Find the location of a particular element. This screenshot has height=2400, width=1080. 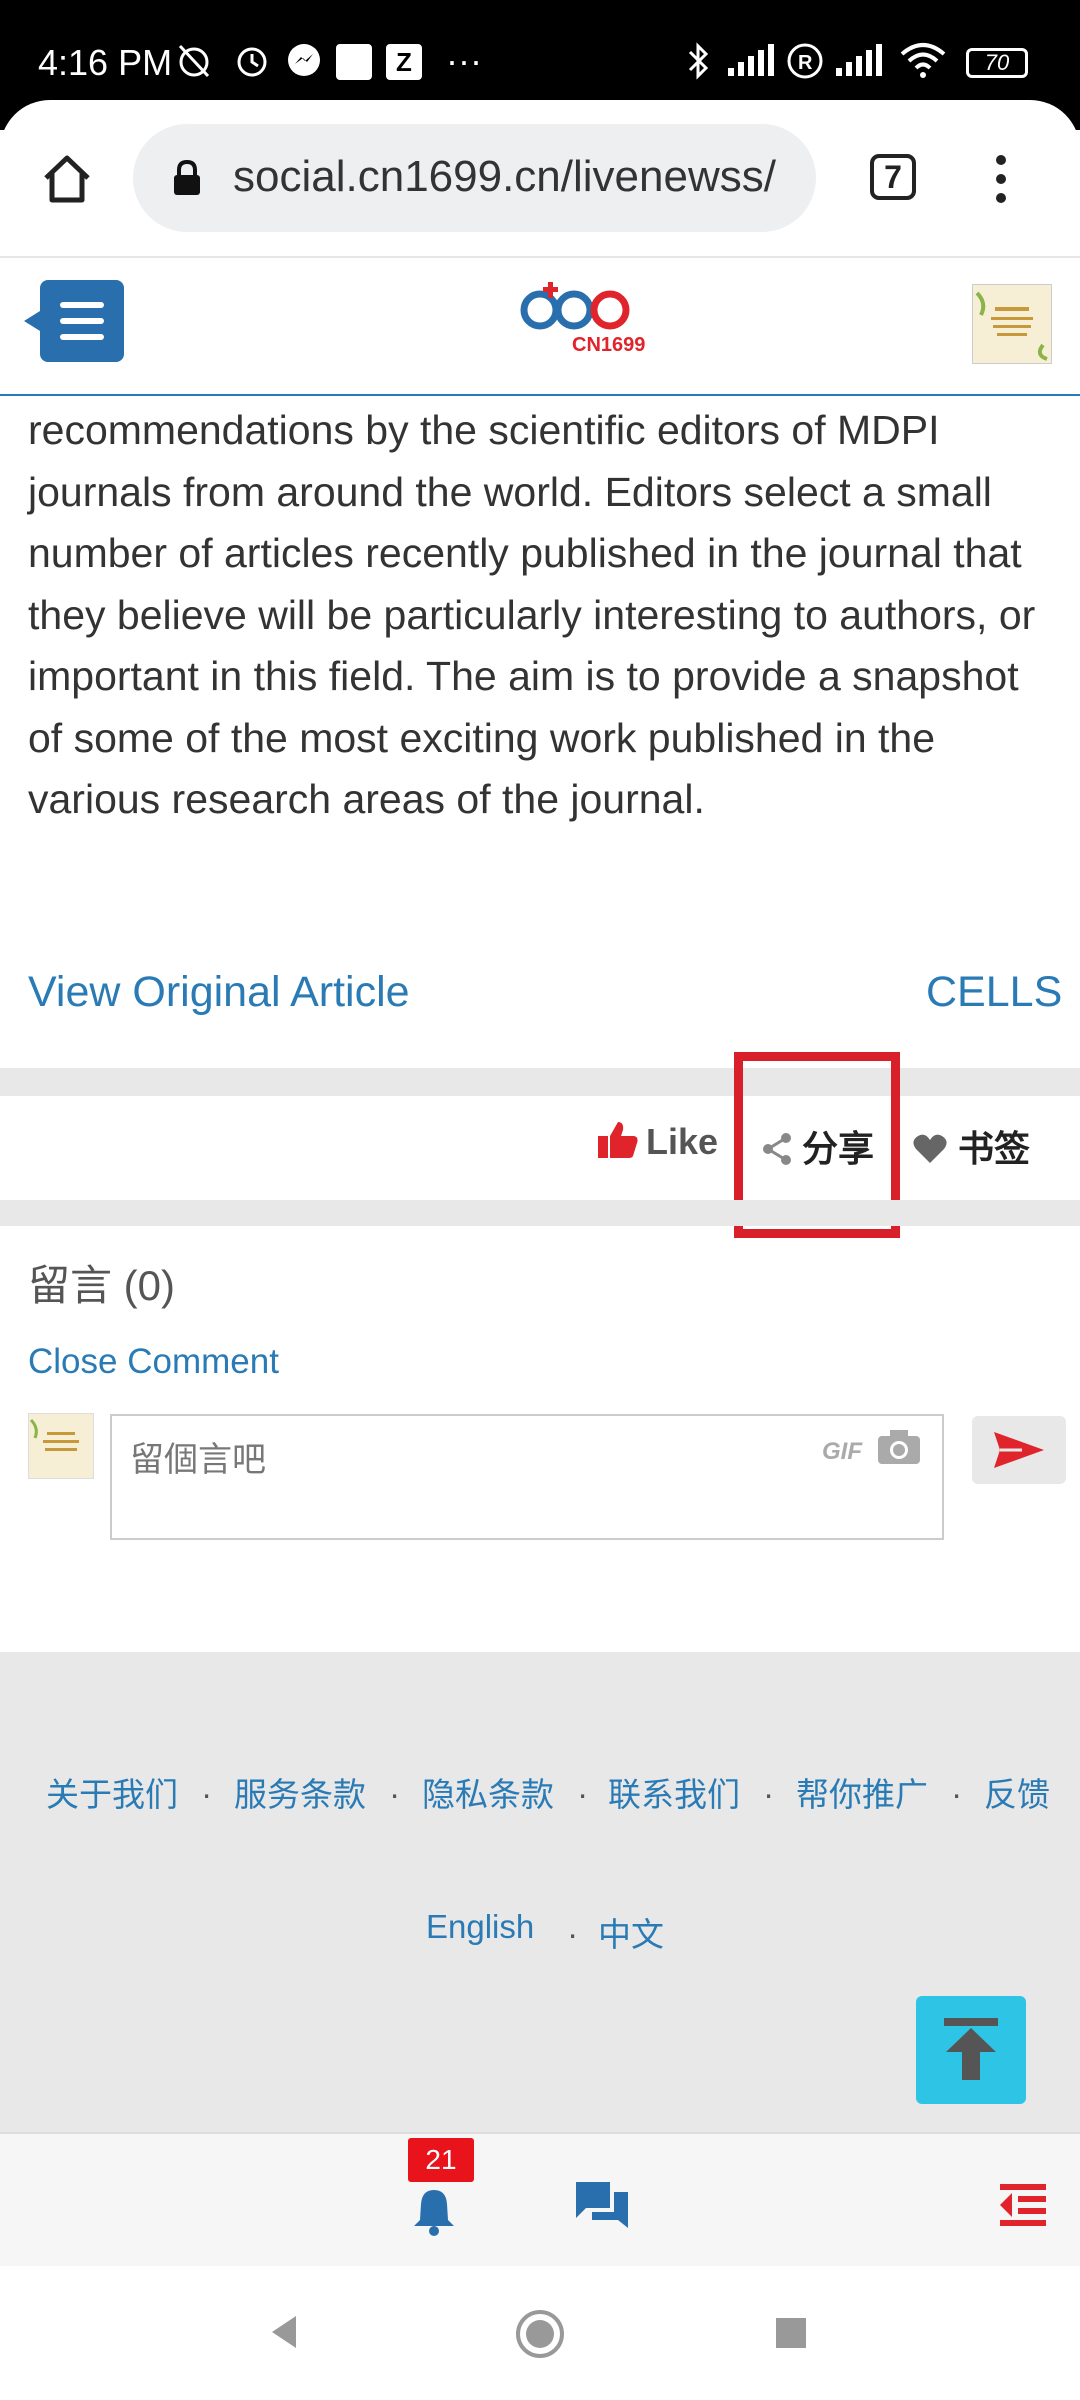

footer-link-about: 关于我们 is located at coordinates (112, 1792).